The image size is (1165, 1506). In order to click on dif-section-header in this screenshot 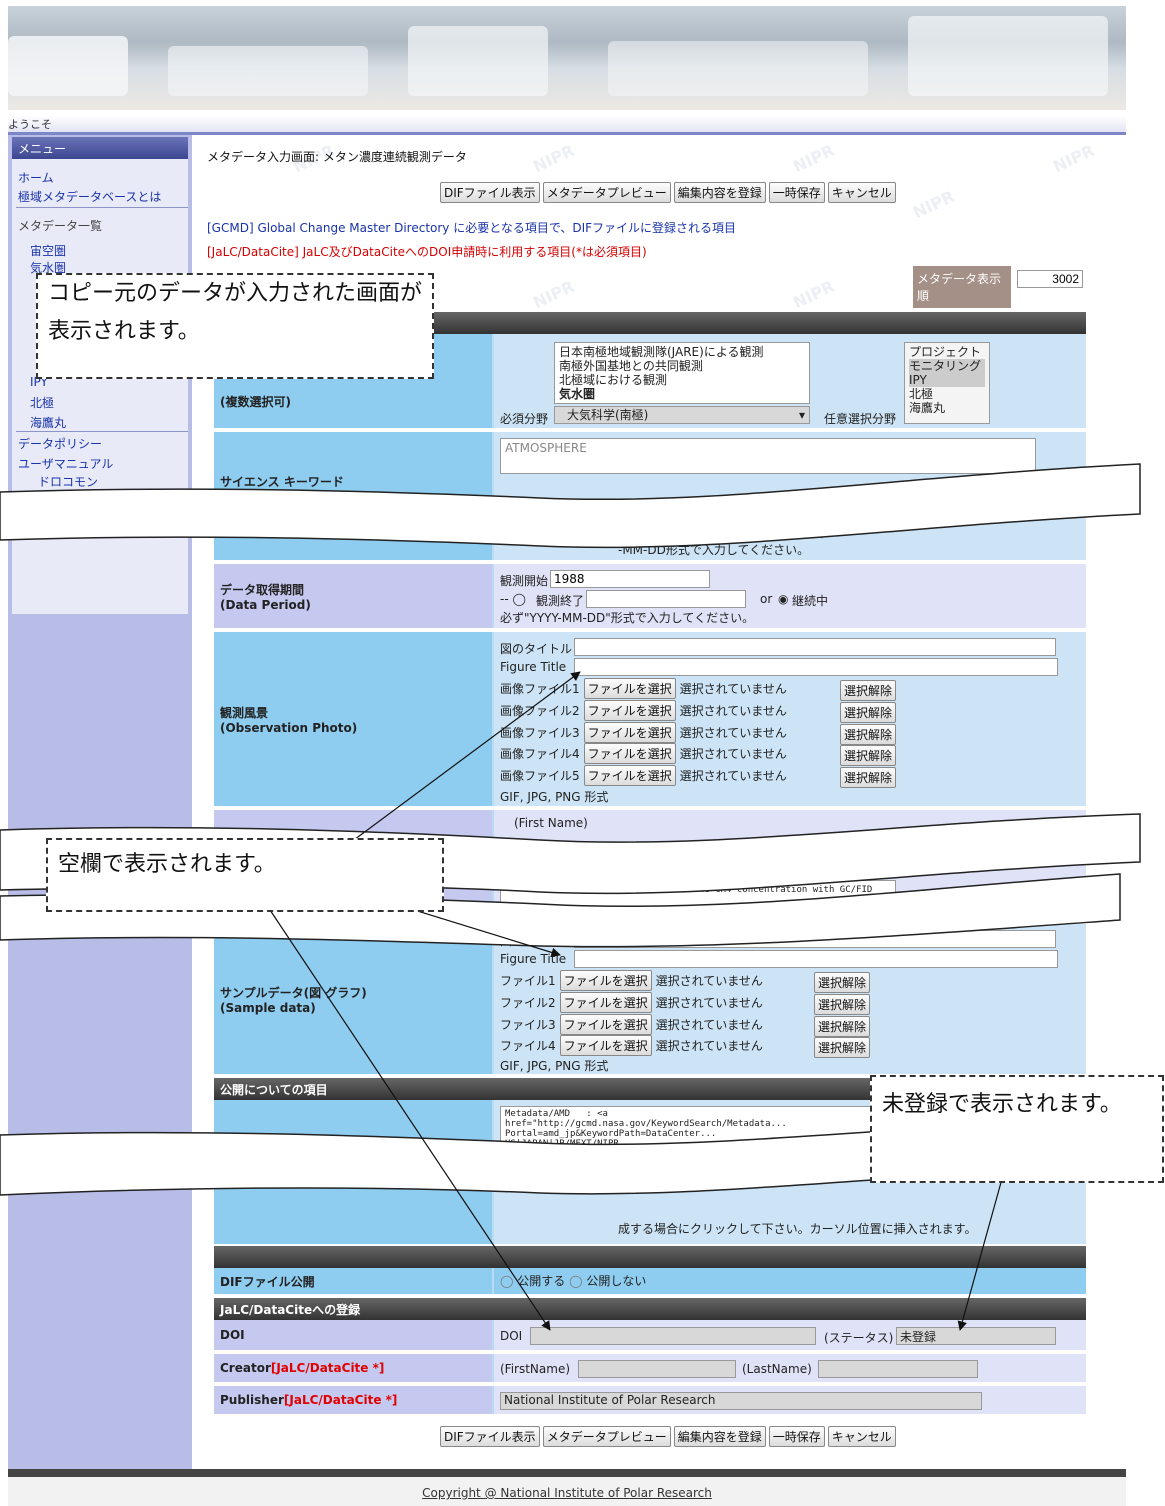, I will do `click(650, 1257)`.